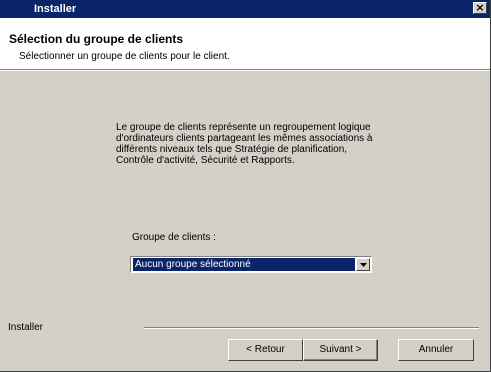  Describe the element at coordinates (340, 350) in the screenshot. I see `next-button: Suivant >` at that location.